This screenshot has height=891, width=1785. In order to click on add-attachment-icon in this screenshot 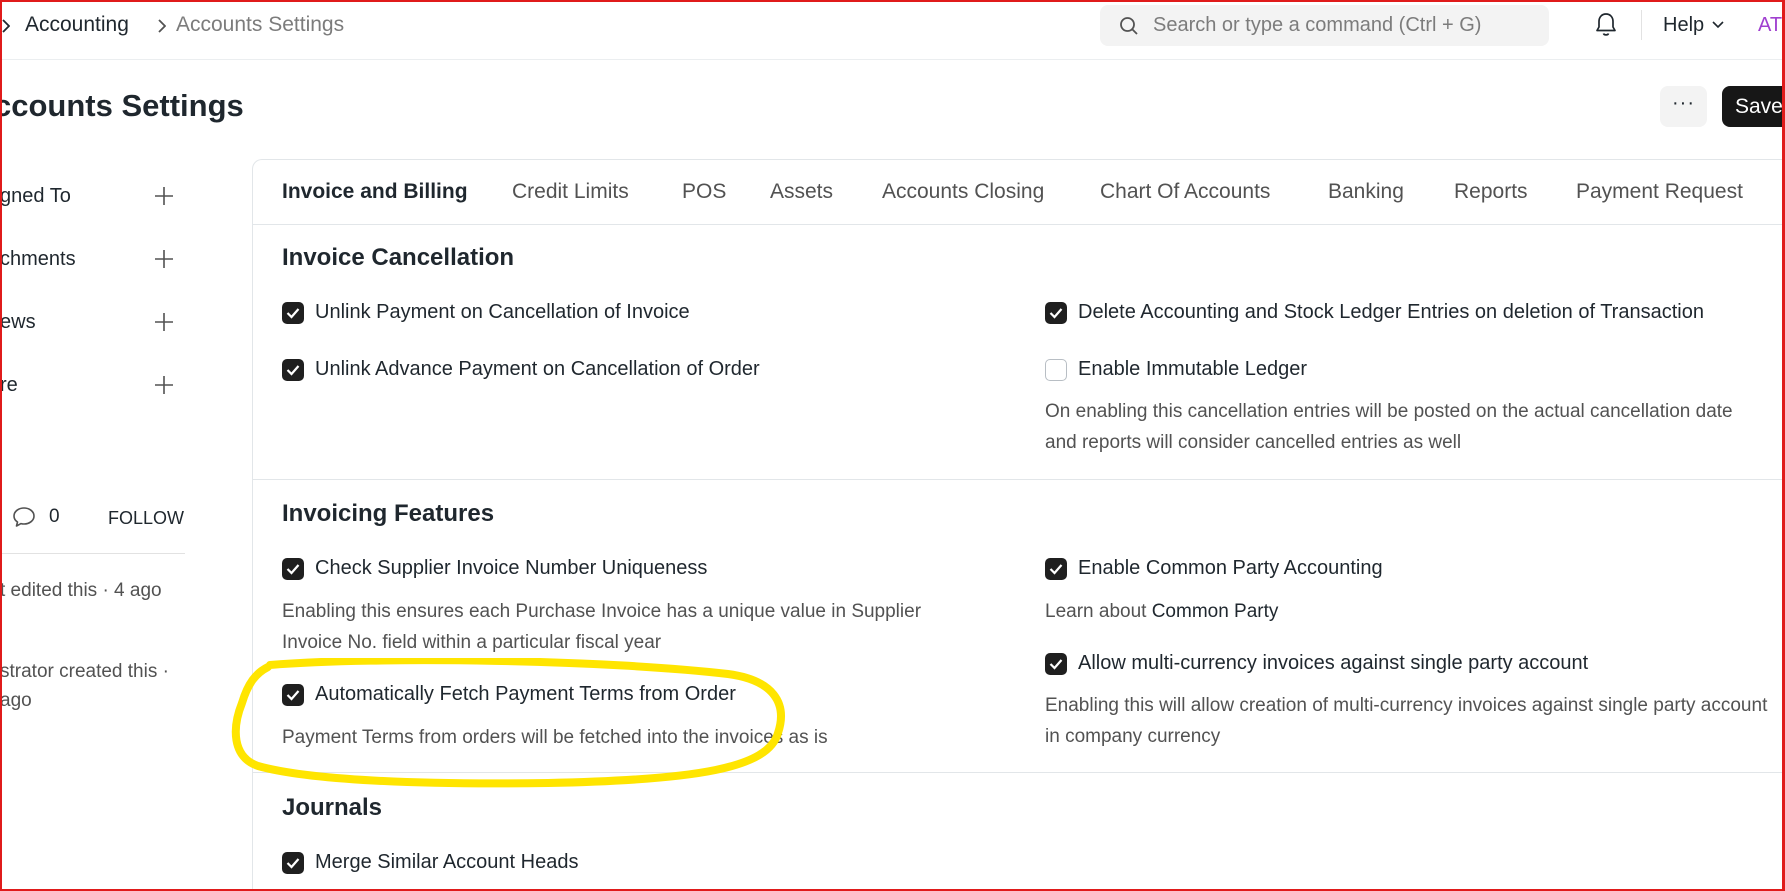, I will do `click(164, 259)`.